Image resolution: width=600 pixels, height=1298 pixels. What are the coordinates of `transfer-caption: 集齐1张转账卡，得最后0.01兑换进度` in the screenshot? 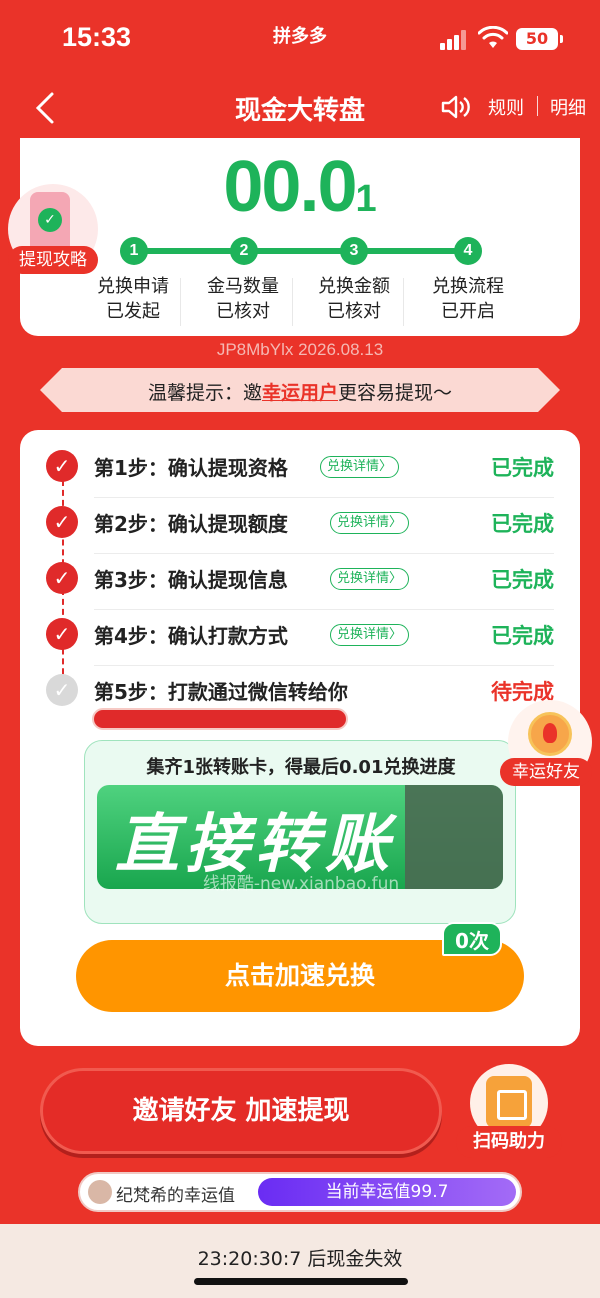 It's located at (301, 767).